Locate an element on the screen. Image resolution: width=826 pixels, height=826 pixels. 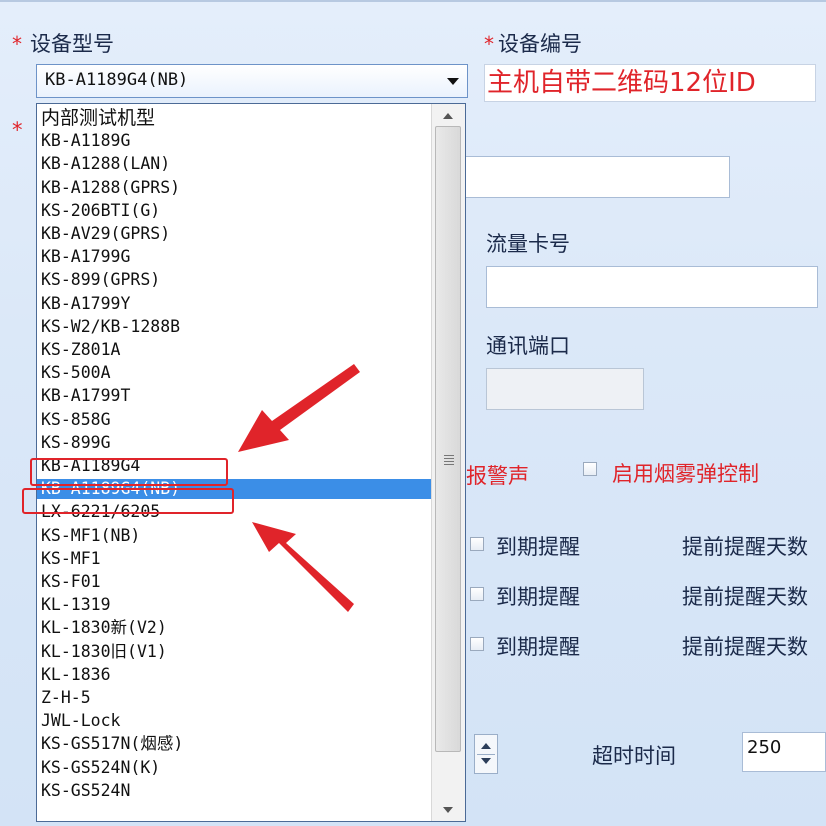
arrow-pointing-left-icon is located at coordinates (303, 567).